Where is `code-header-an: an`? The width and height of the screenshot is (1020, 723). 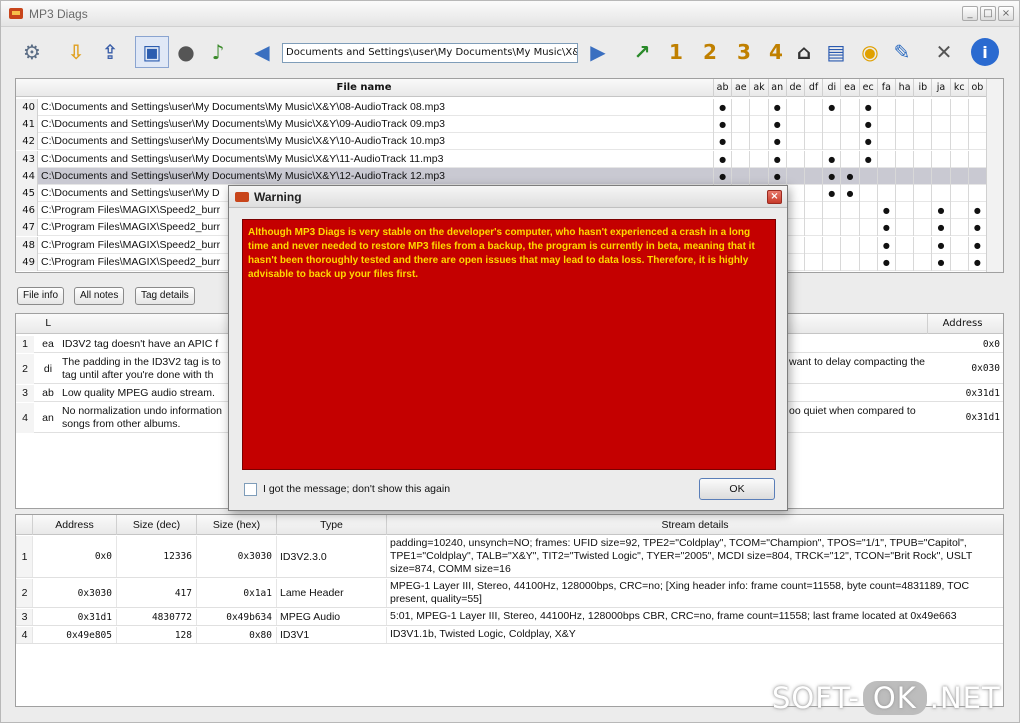
code-header-an: an is located at coordinates (776, 88).